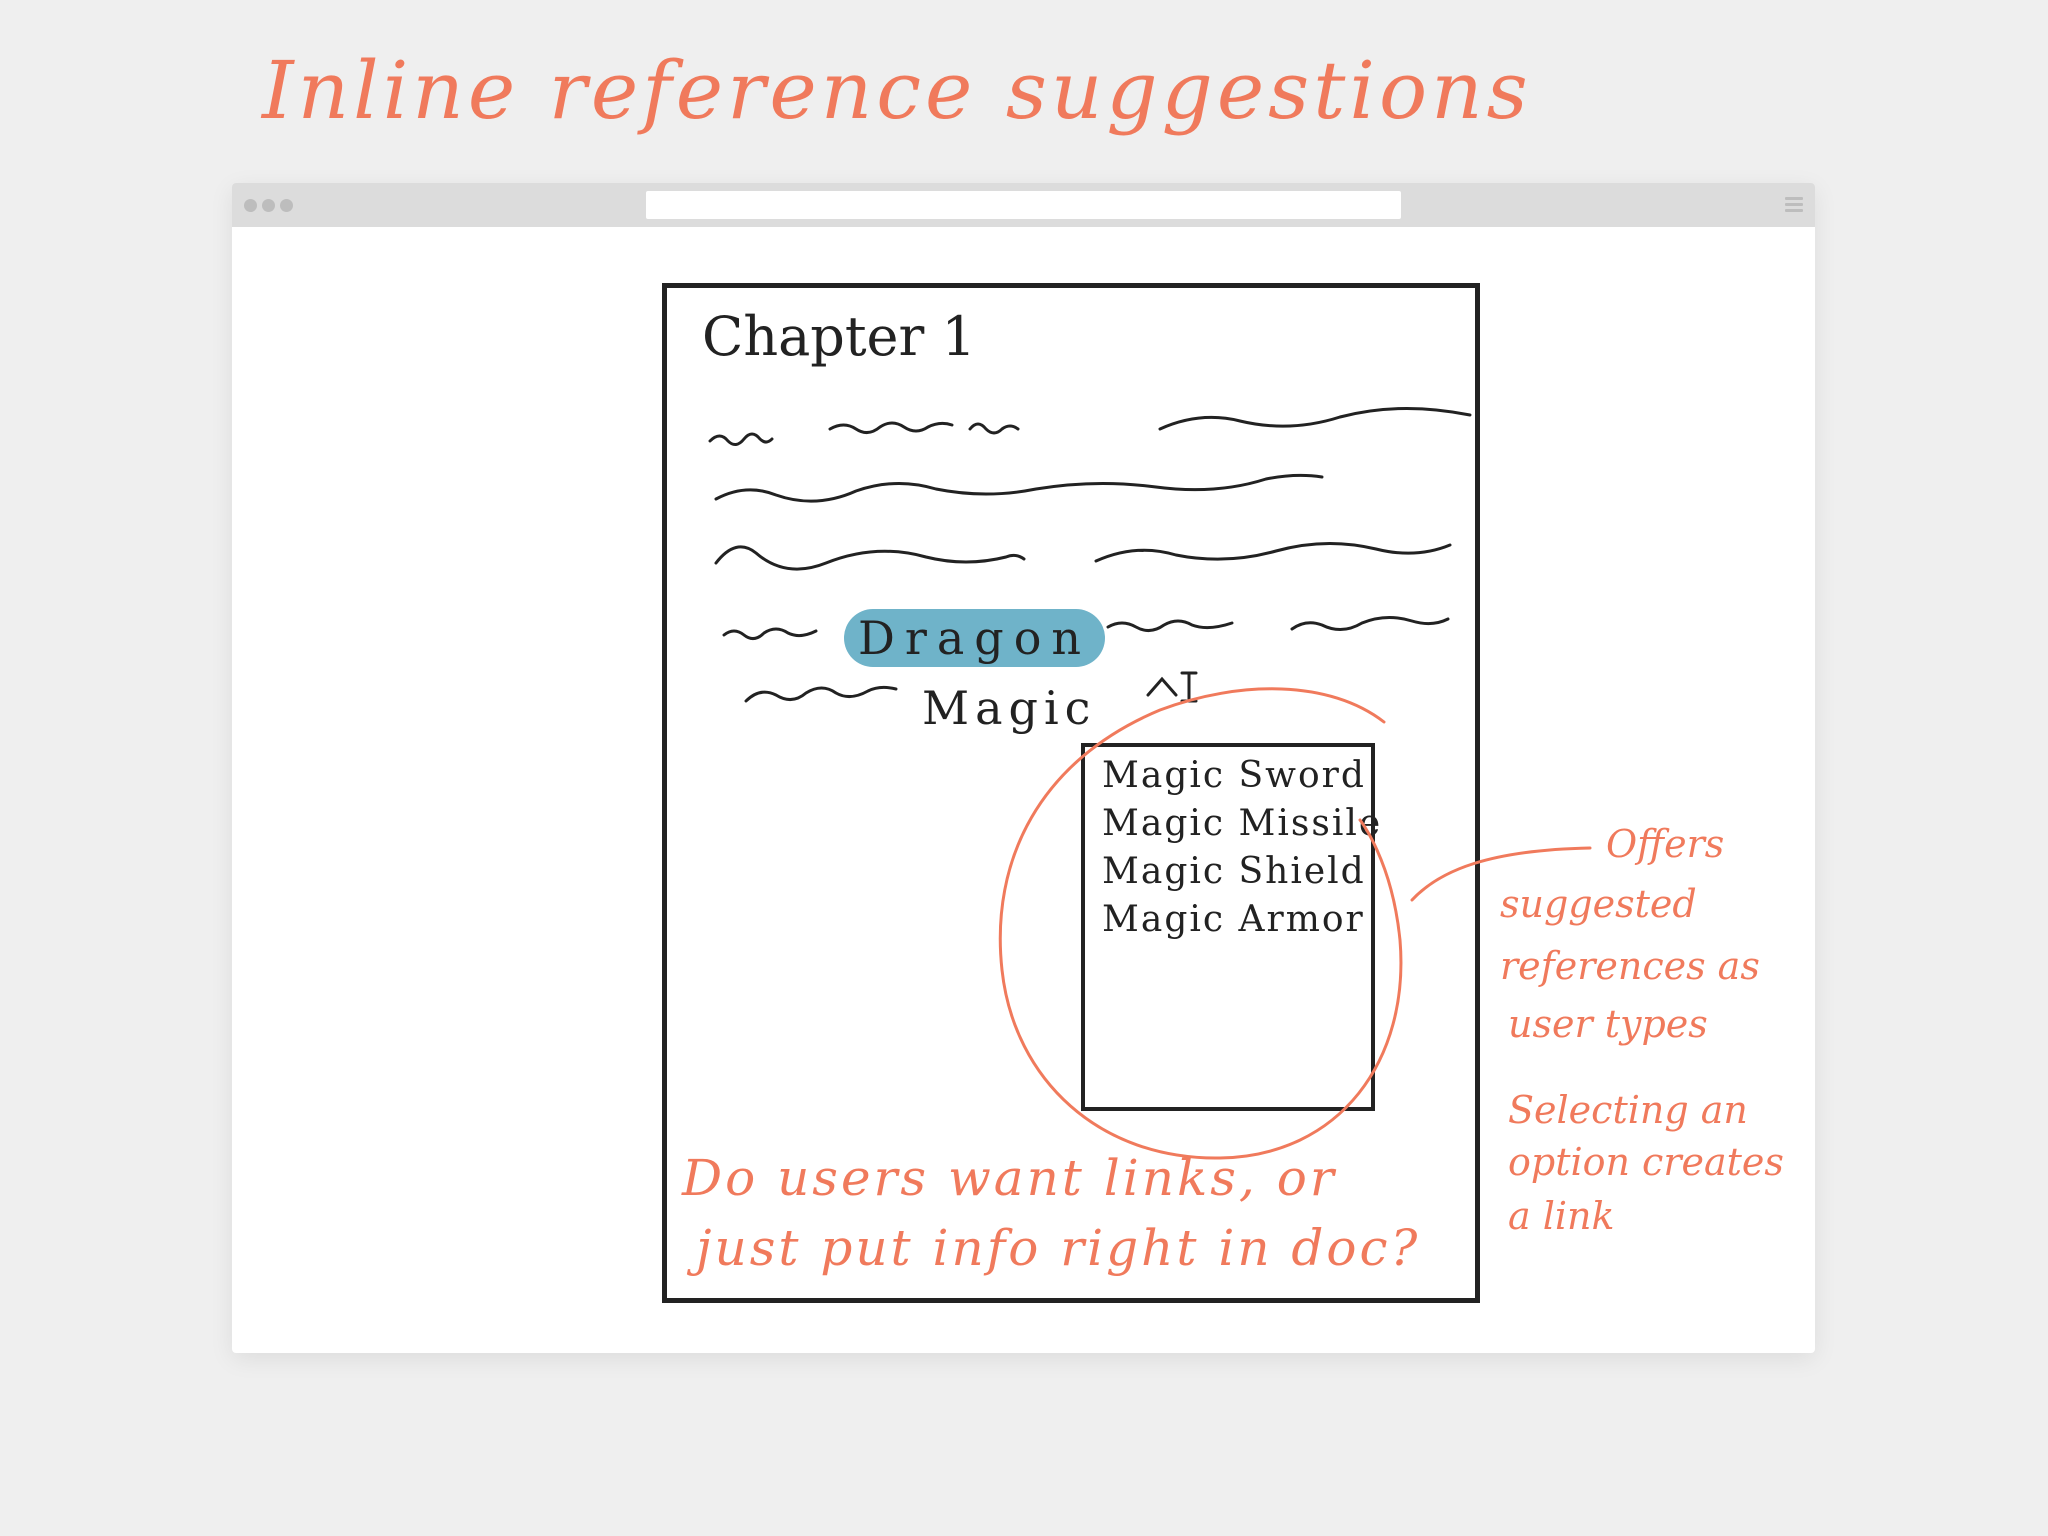  I want to click on right-note-1-line-1: Offers, so click(1665, 844).